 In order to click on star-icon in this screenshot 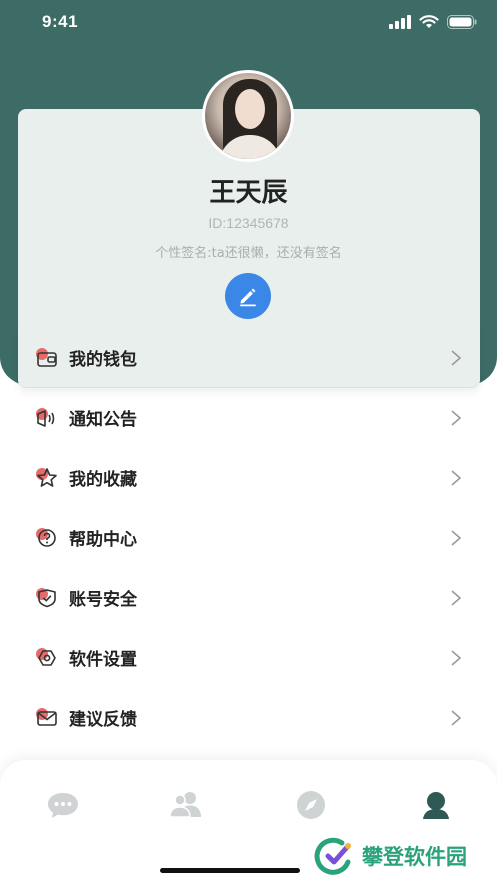, I will do `click(46, 477)`.